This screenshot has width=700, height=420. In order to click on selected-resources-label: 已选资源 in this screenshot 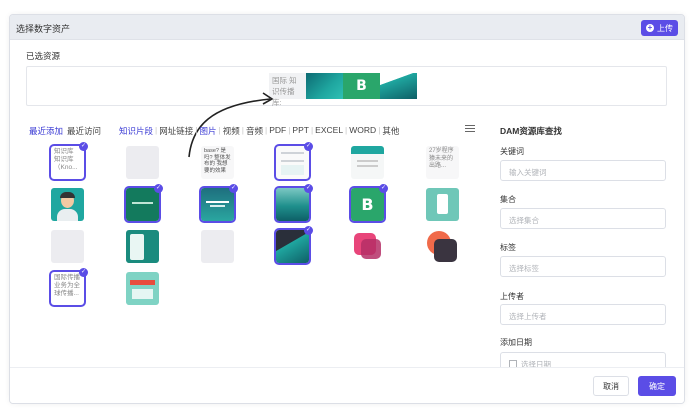, I will do `click(43, 56)`.